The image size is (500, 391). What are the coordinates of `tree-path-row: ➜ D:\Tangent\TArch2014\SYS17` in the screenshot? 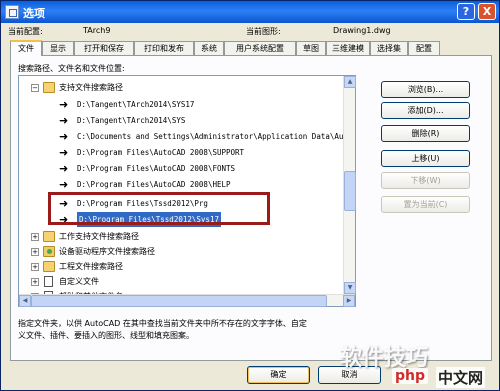 It's located at (179, 104).